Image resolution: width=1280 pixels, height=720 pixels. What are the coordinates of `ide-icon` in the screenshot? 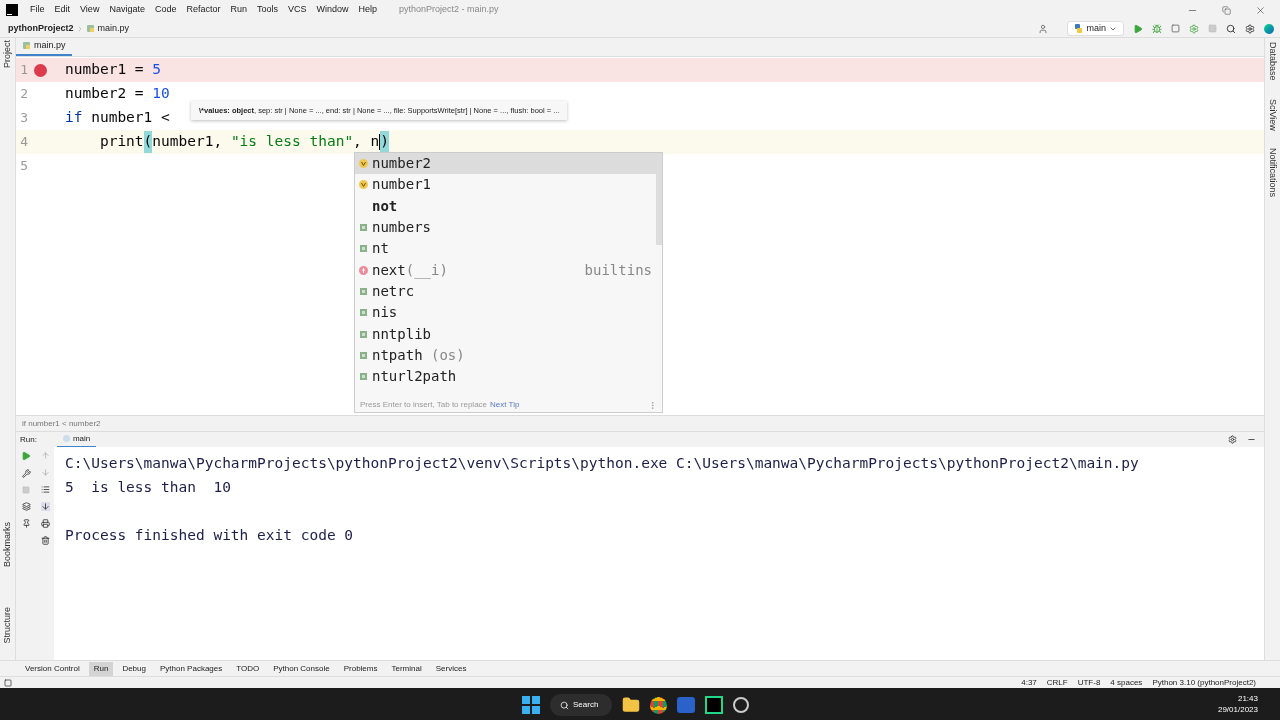 It's located at (714, 705).